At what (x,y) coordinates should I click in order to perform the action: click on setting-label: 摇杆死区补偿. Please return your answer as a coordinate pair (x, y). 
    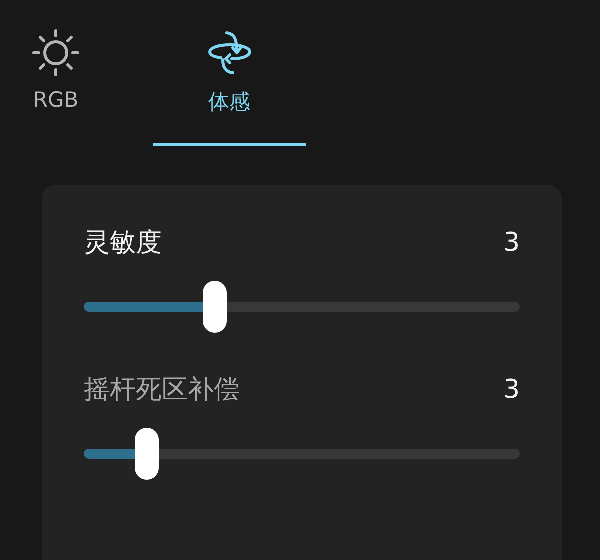
    Looking at the image, I should click on (162, 390).